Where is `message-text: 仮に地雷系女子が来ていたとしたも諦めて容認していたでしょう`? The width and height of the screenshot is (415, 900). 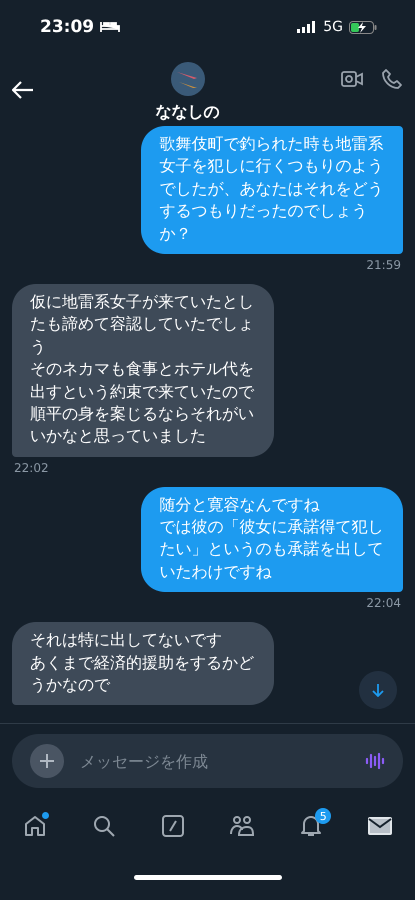
message-text: 仮に地雷系女子が来ていたとしたも諦めて容認していたでしょう is located at coordinates (142, 324).